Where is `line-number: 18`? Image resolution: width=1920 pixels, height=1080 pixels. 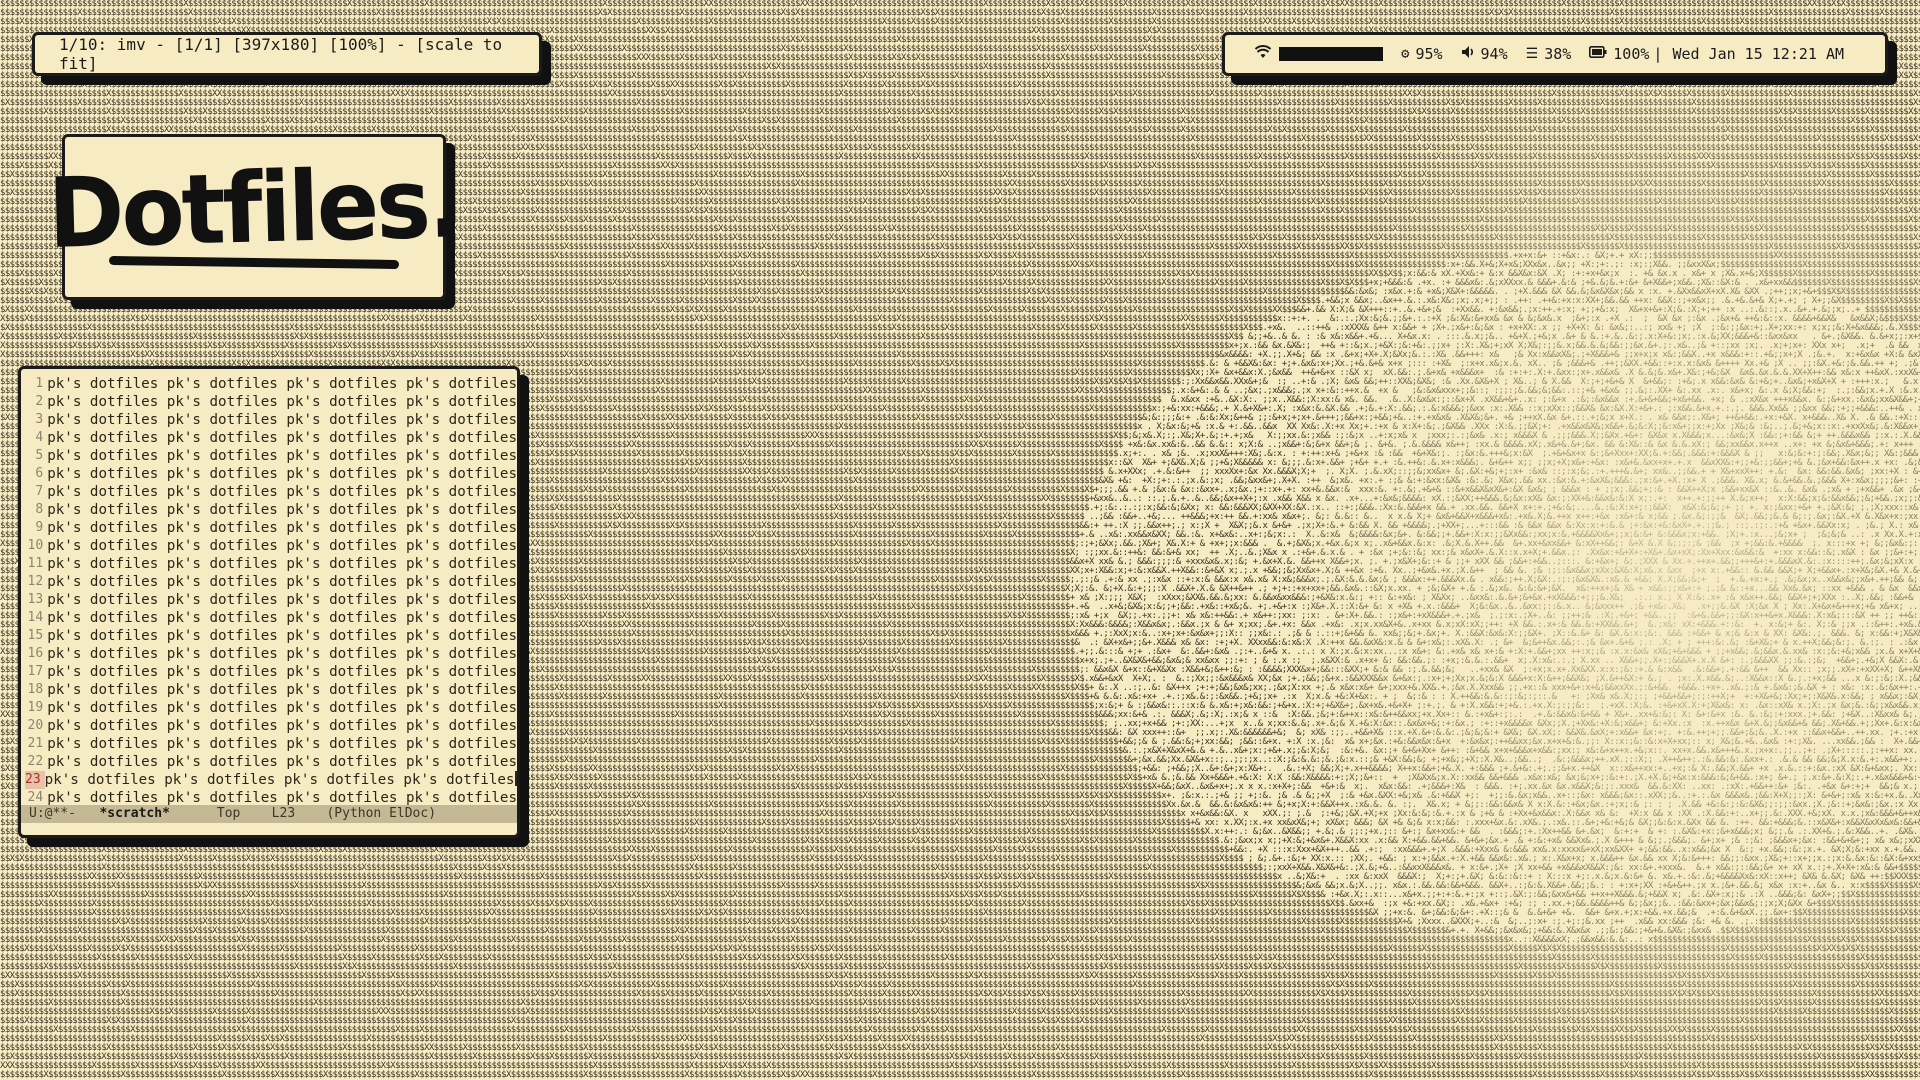 line-number: 18 is located at coordinates (35, 689).